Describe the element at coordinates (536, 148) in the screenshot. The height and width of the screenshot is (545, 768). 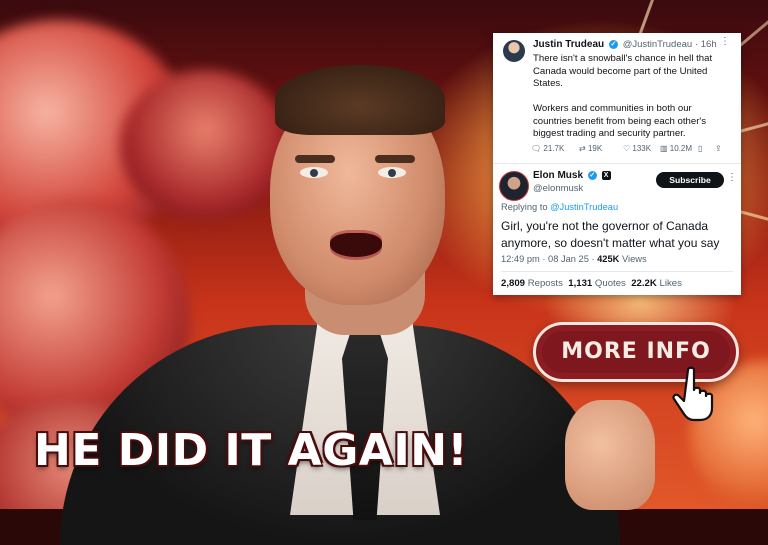
I see `reply-icon: 🗨︎` at that location.